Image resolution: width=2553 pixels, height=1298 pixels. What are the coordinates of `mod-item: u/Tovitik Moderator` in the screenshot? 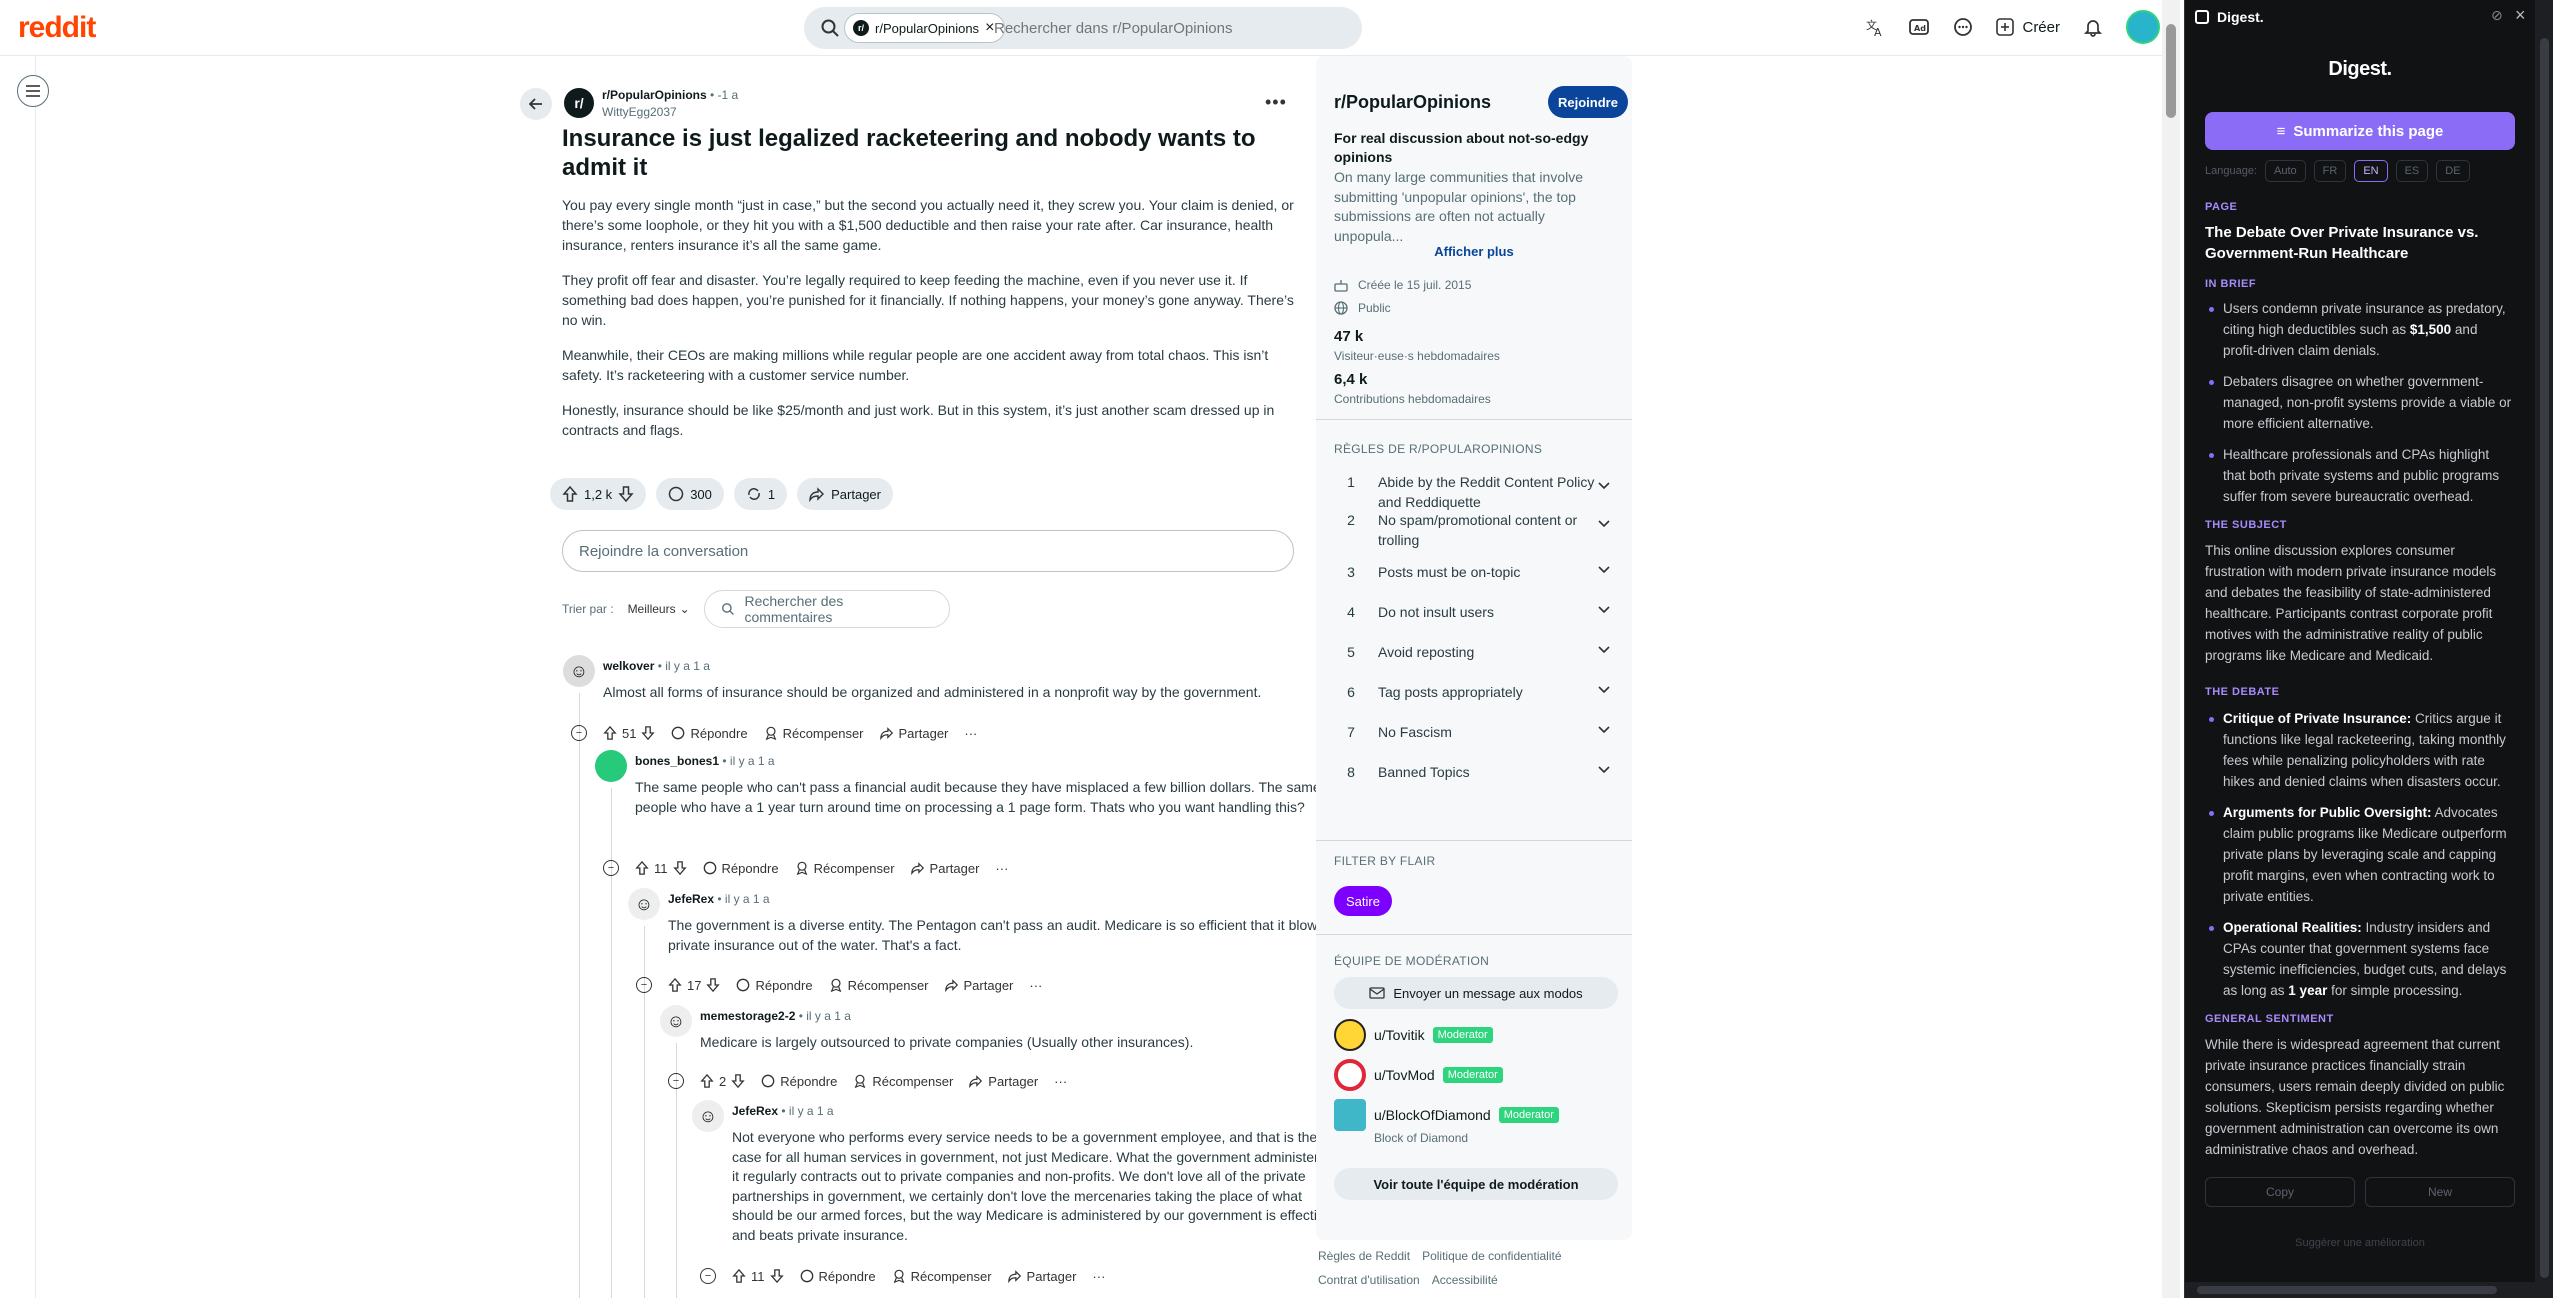 It's located at (1413, 1035).